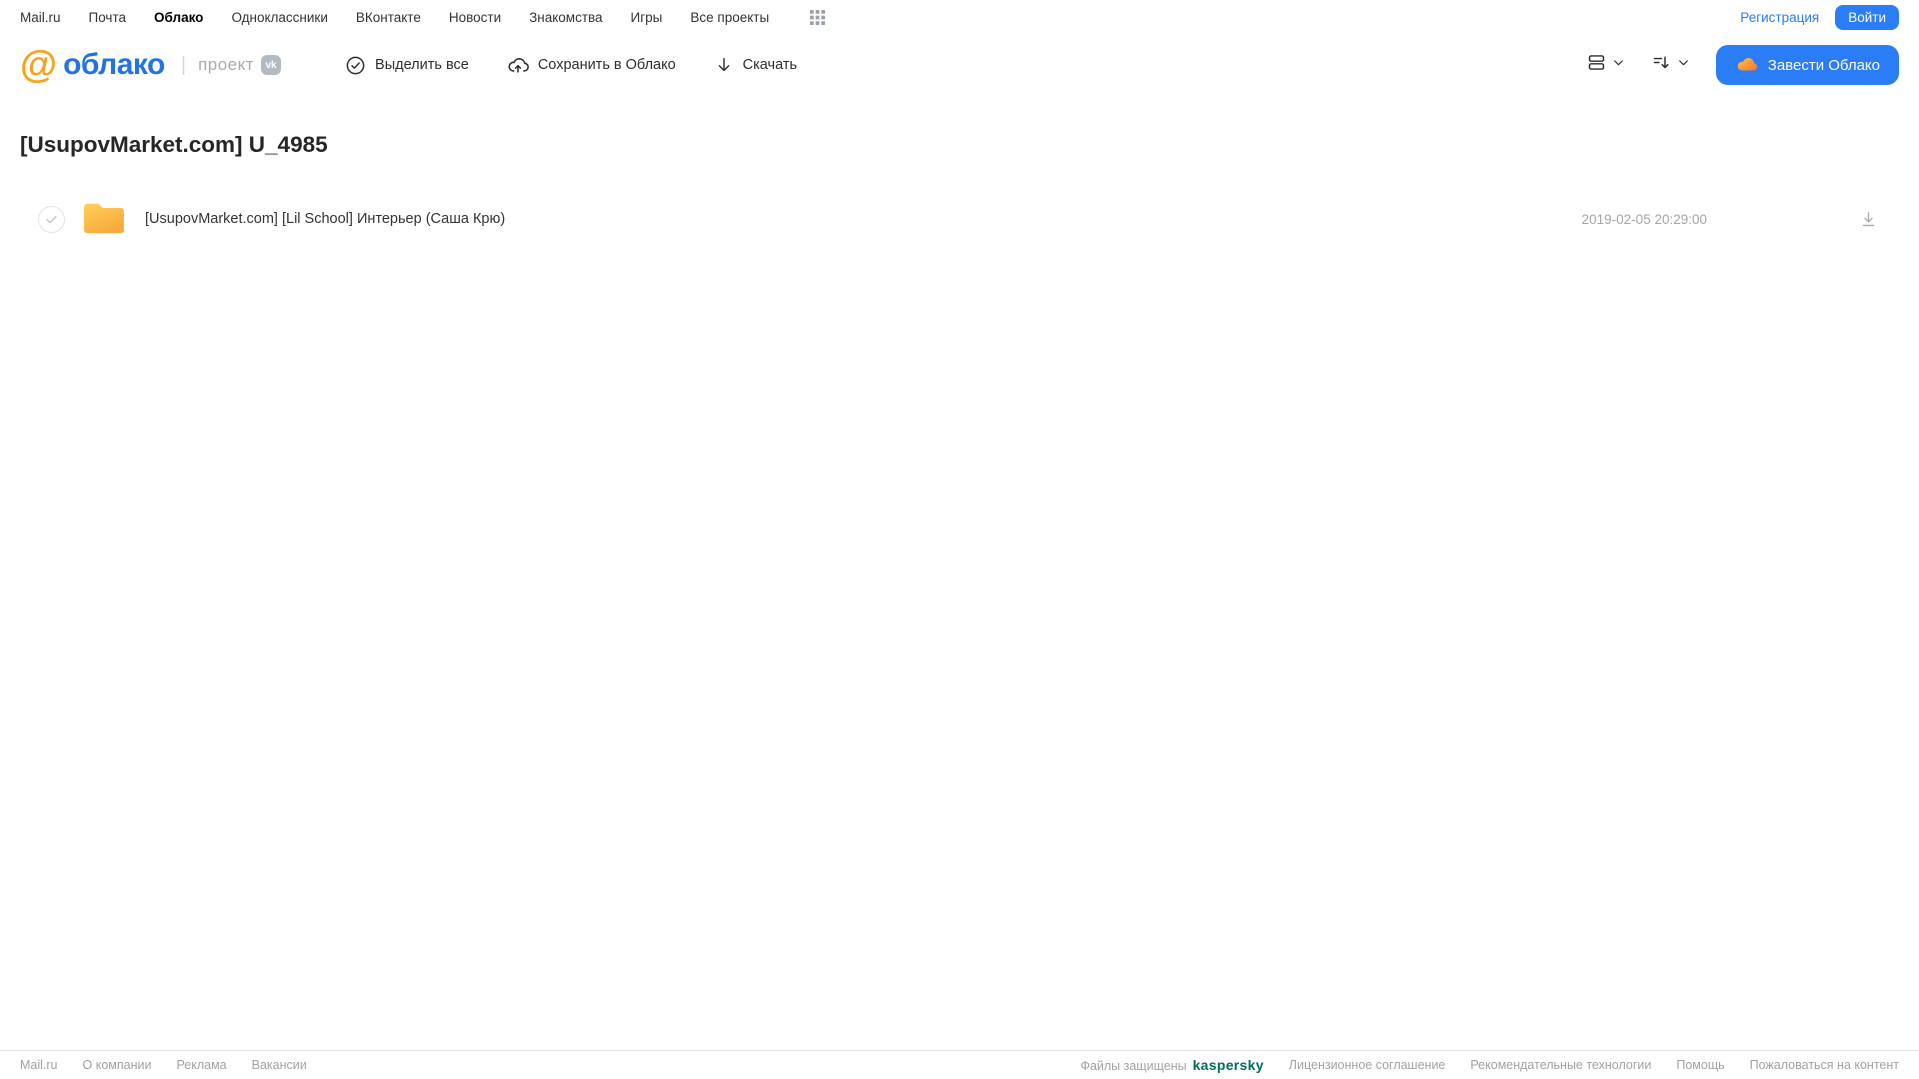  I want to click on cloud-icon, so click(1747, 65).